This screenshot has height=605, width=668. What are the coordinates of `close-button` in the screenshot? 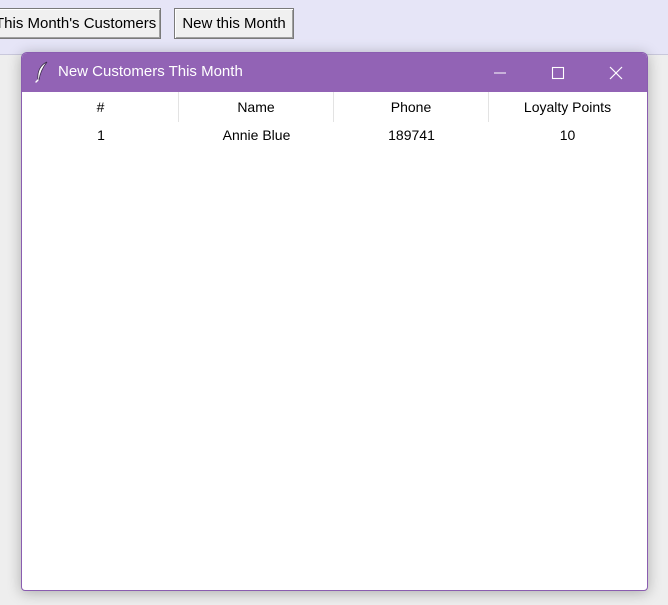 It's located at (616, 72).